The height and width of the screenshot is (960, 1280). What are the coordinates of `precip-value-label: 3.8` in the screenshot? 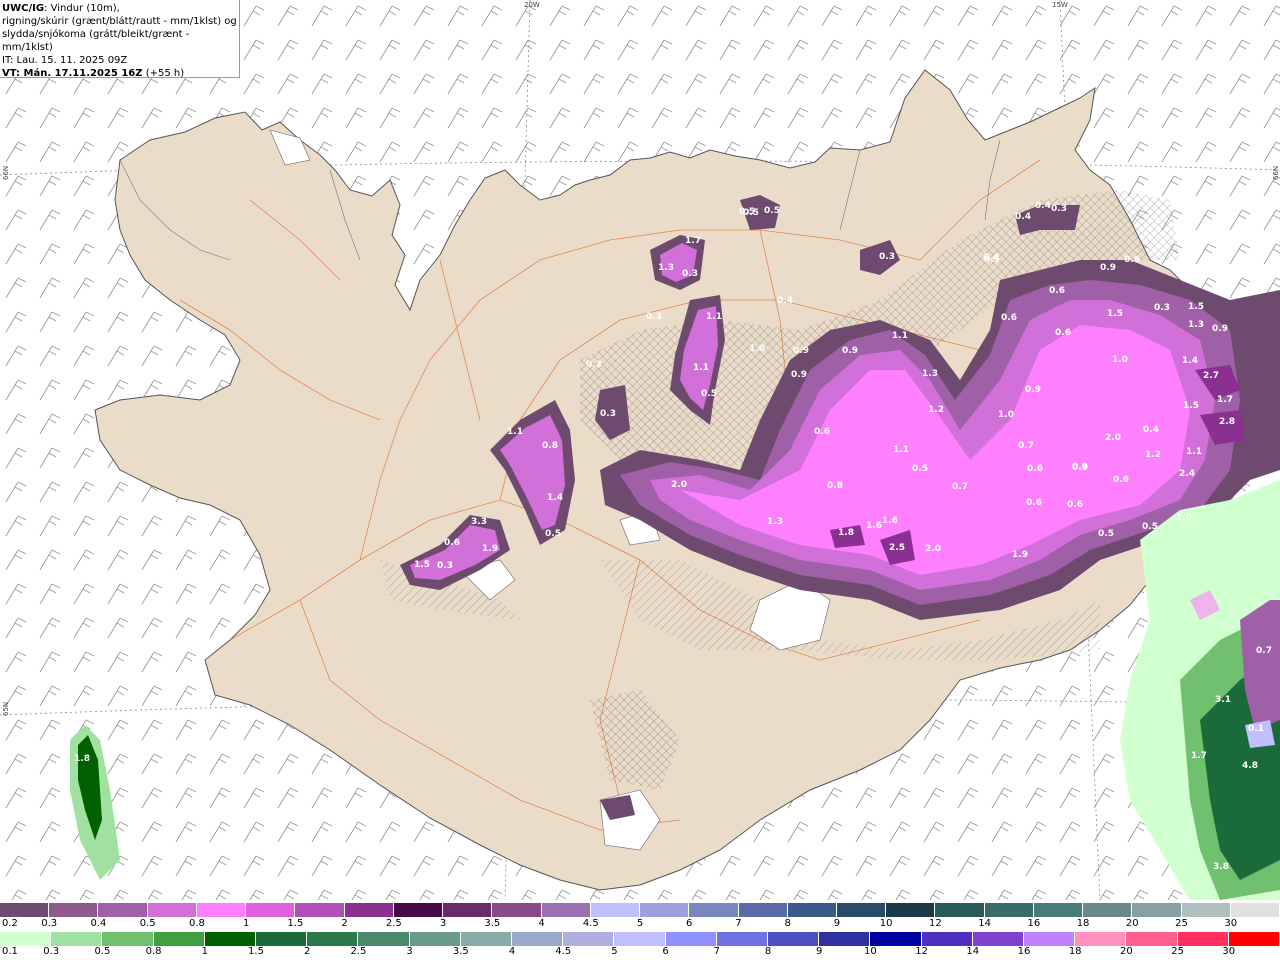 It's located at (1221, 867).